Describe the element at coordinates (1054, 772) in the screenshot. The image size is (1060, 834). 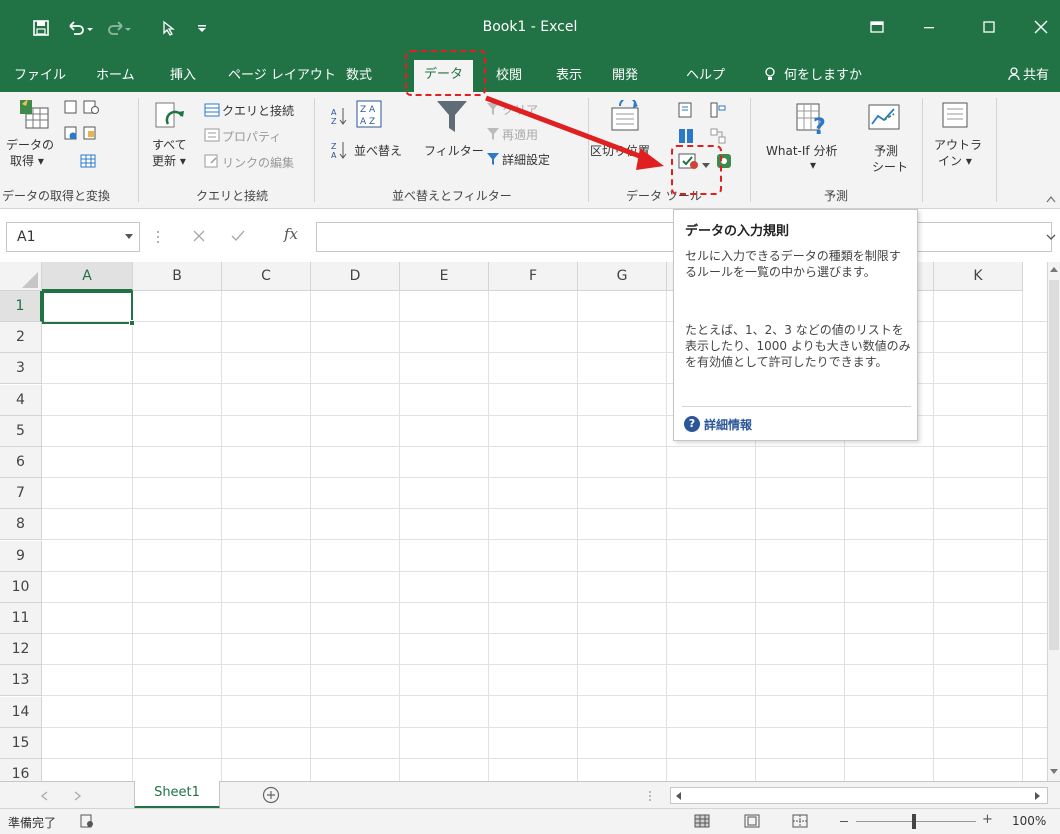
I see `scroll-down-icon` at that location.